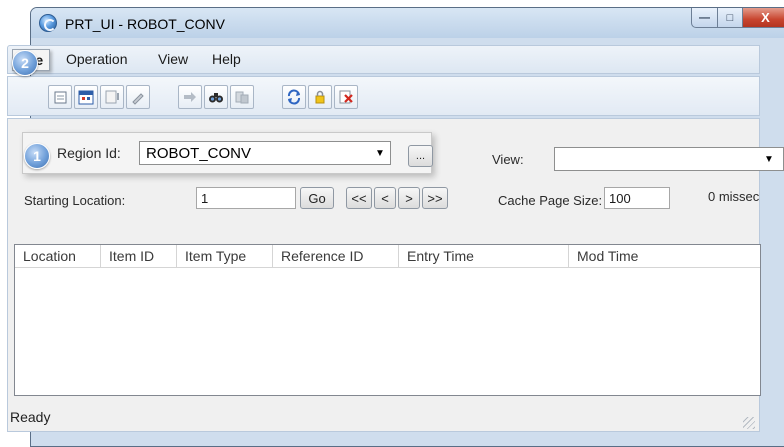 The height and width of the screenshot is (447, 784). Describe the element at coordinates (550, 200) in the screenshot. I see `cache-page-size-label: Cache Page Size:` at that location.